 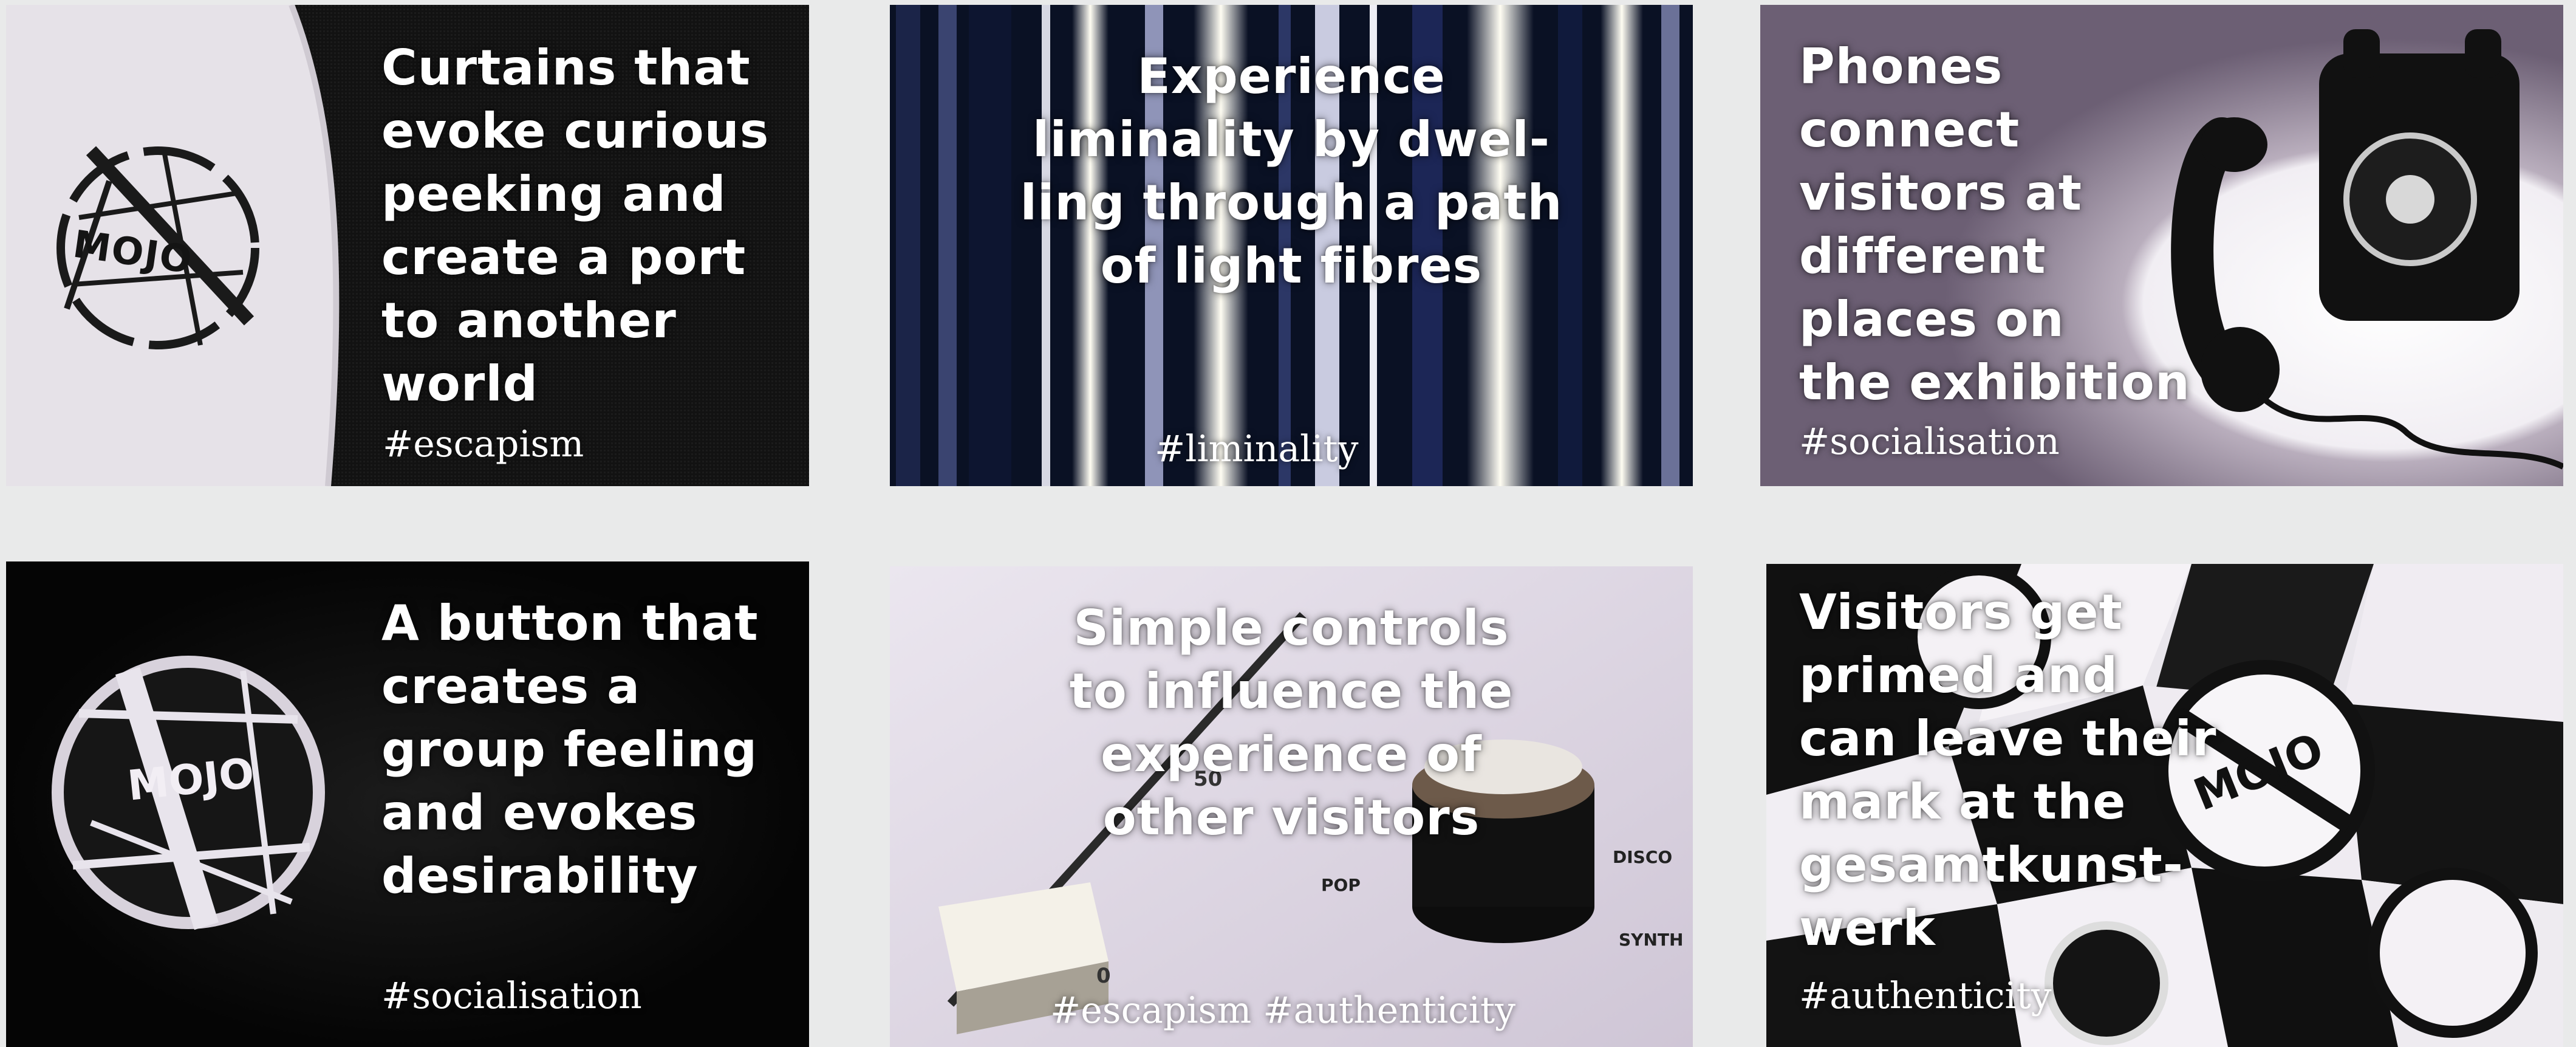 I want to click on knob-label-synth: SYNTH, so click(x=1651, y=940).